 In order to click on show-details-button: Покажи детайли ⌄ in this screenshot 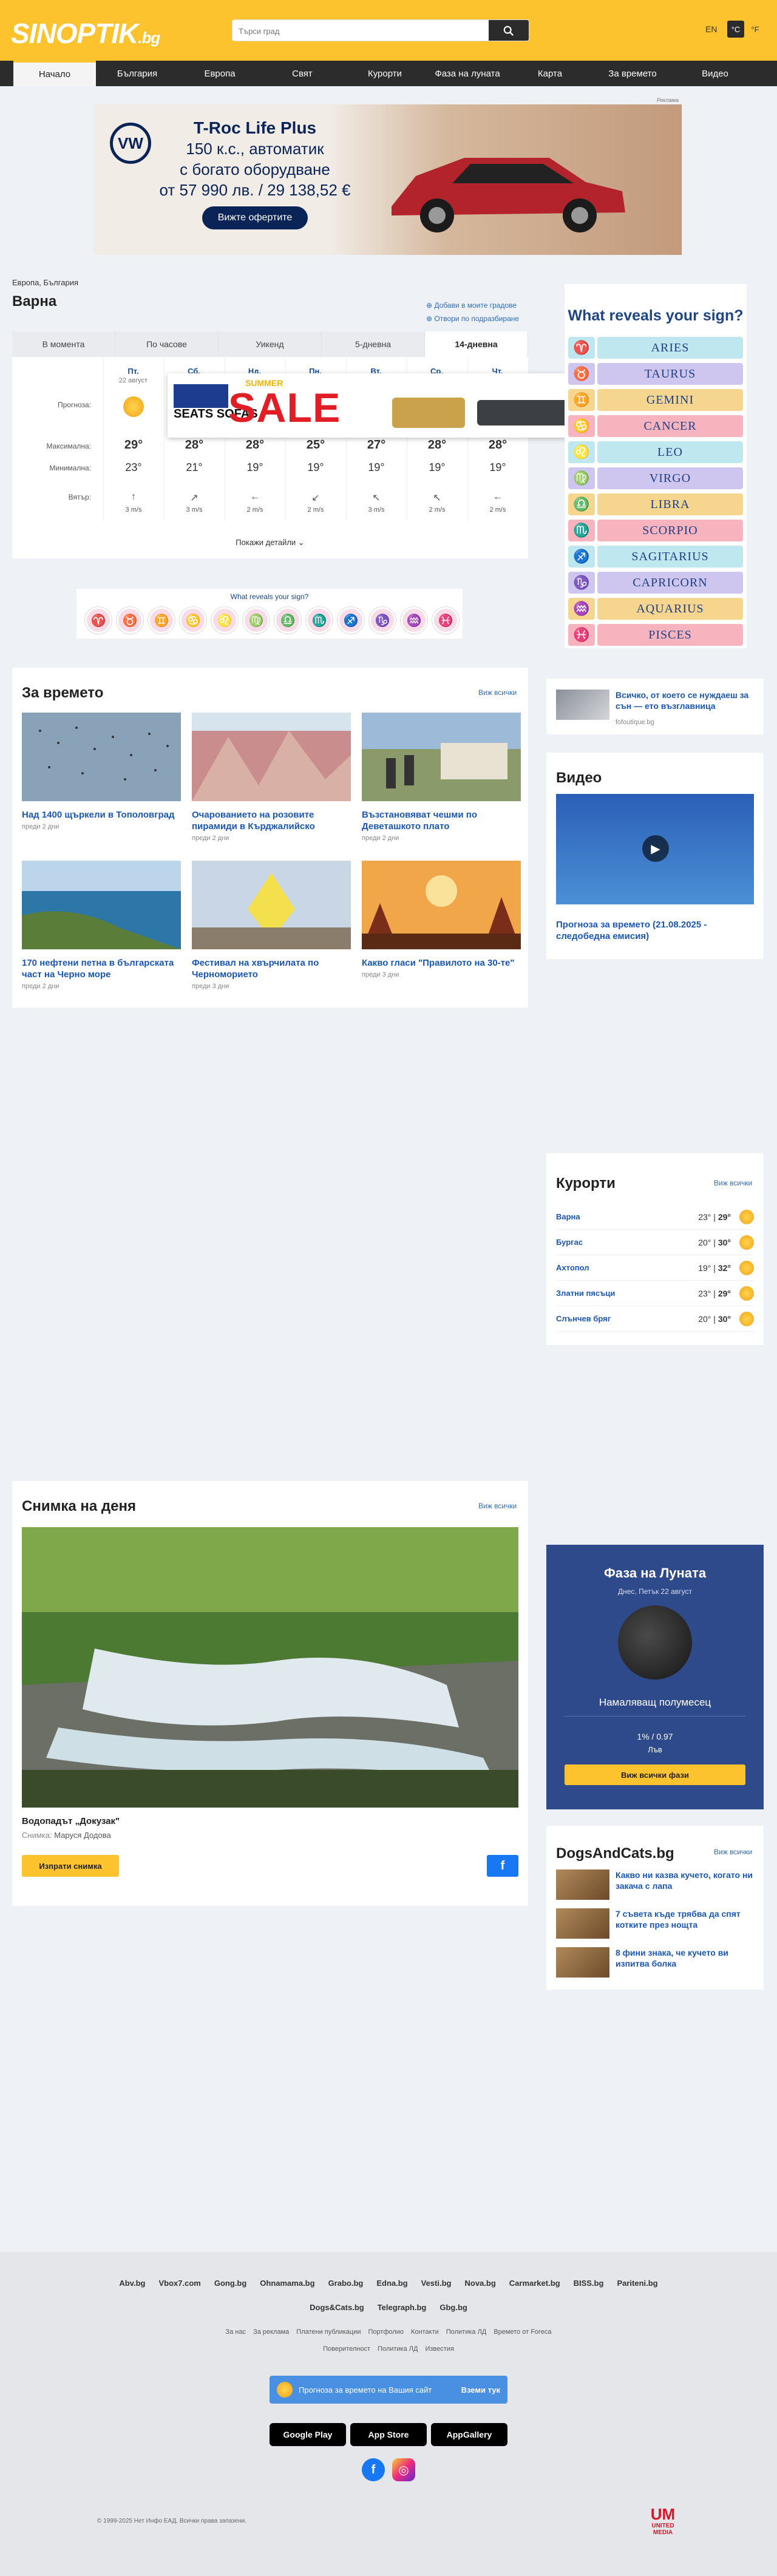, I will do `click(270, 542)`.